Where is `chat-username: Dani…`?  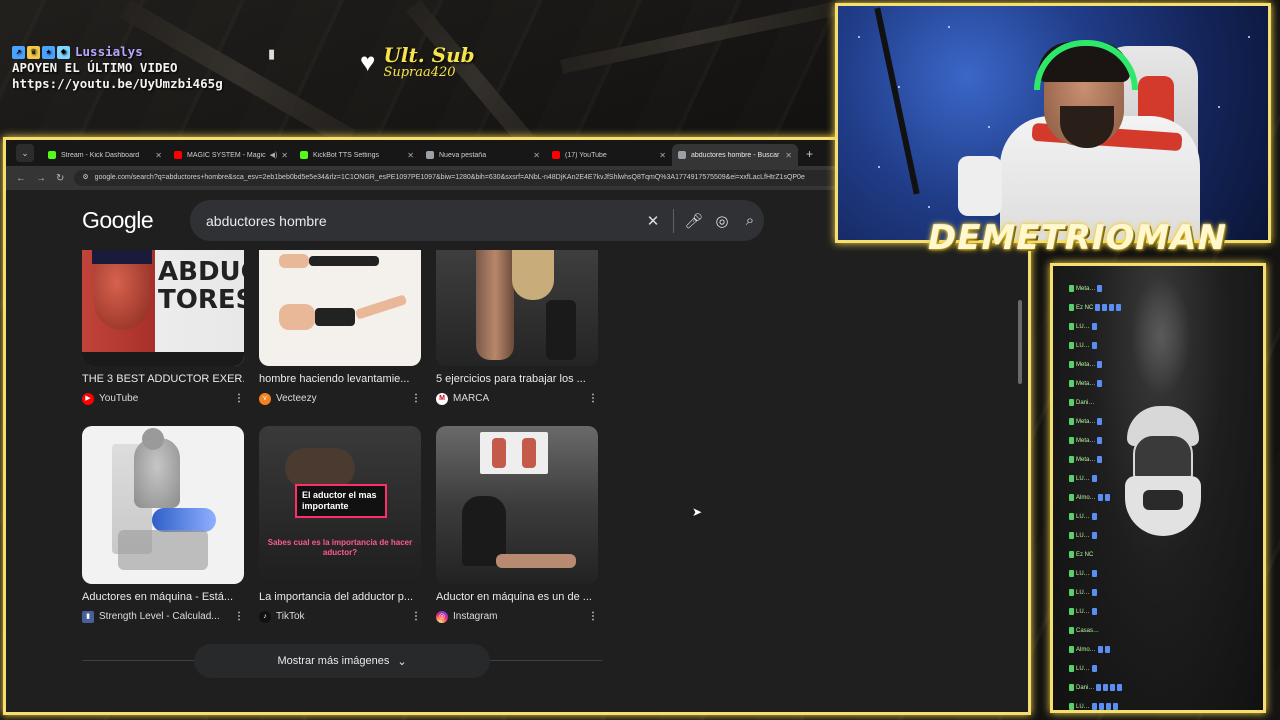 chat-username: Dani… is located at coordinates (1085, 687).